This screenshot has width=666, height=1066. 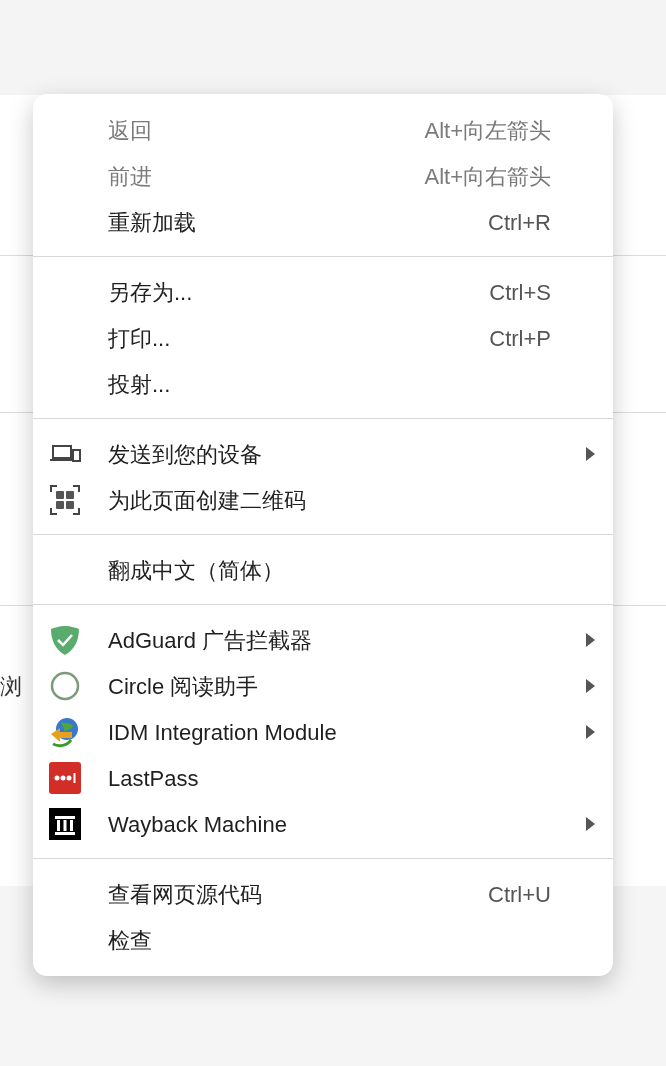 I want to click on shortcut-text: Alt+向右箭头, so click(x=487, y=176).